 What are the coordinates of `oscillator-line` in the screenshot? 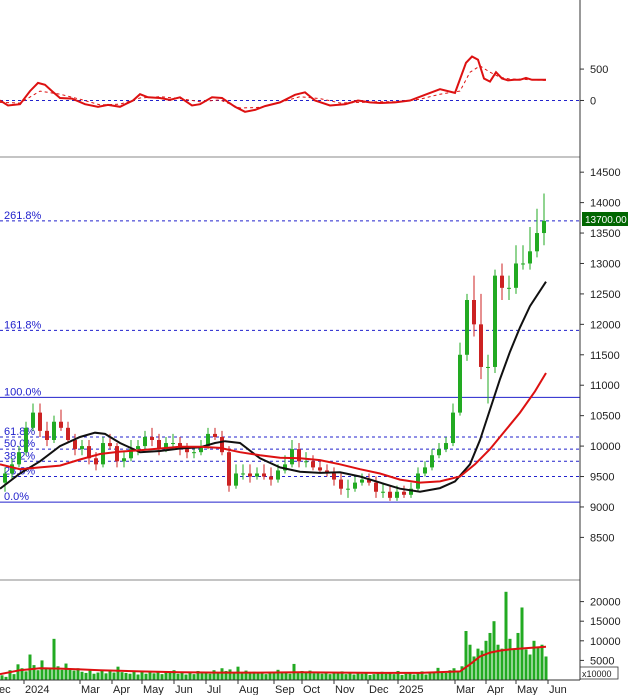 It's located at (273, 84).